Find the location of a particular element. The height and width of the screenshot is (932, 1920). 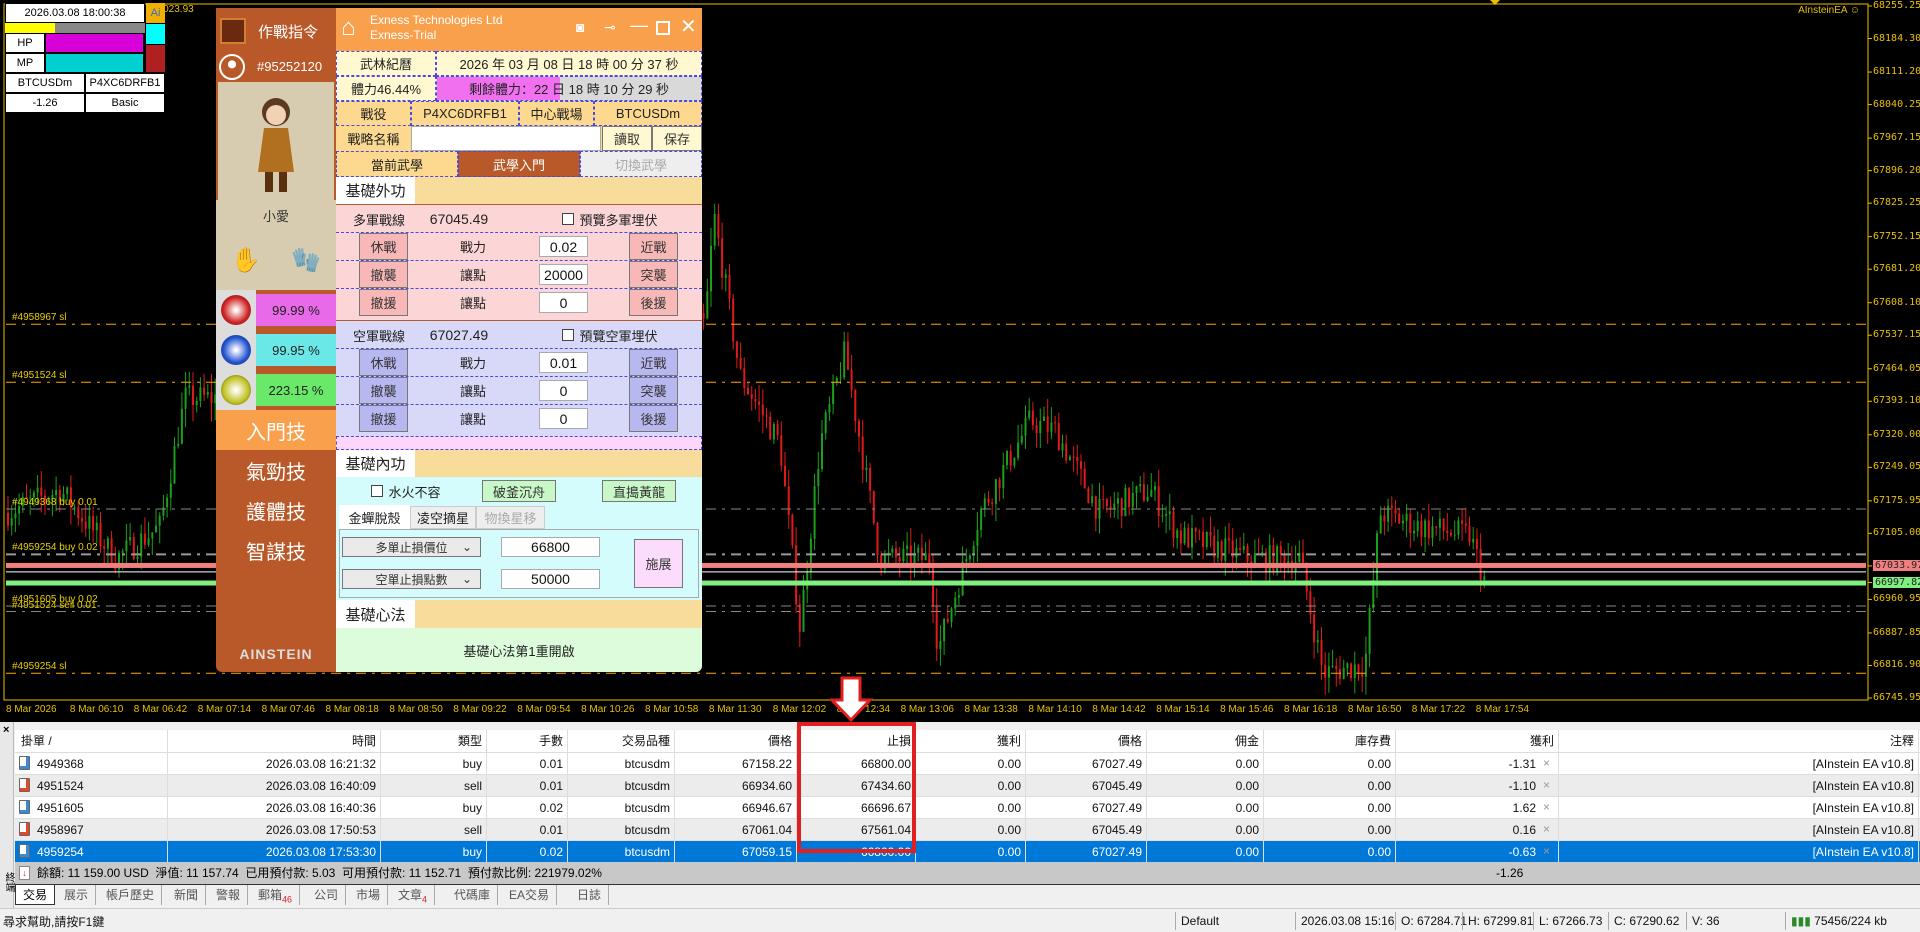

close-icon: ✕ is located at coordinates (688, 26).